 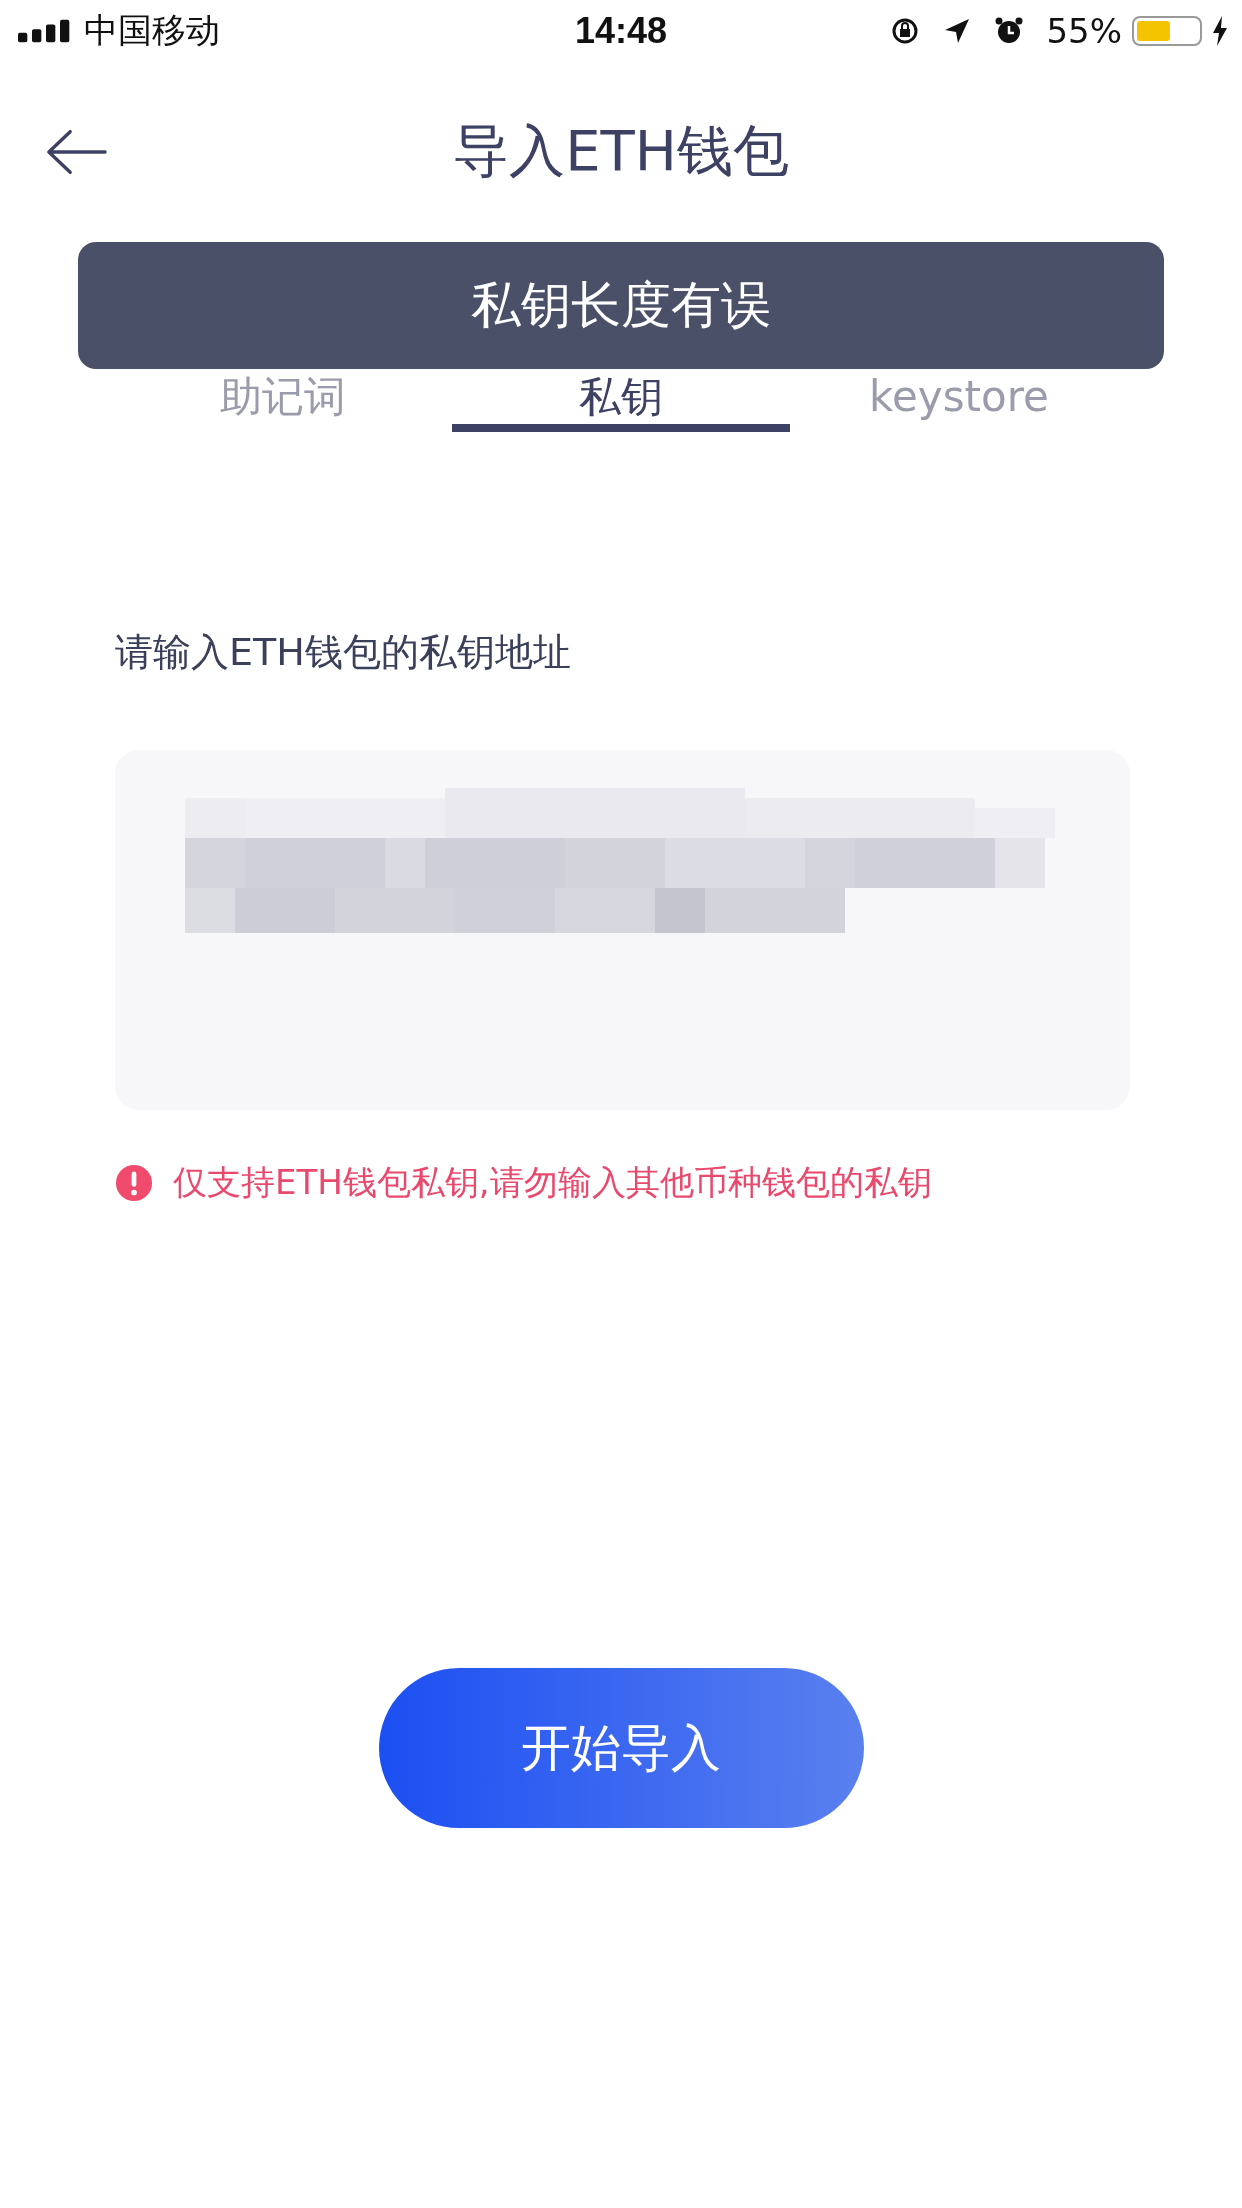 I want to click on private-key-field, so click(x=622, y=930).